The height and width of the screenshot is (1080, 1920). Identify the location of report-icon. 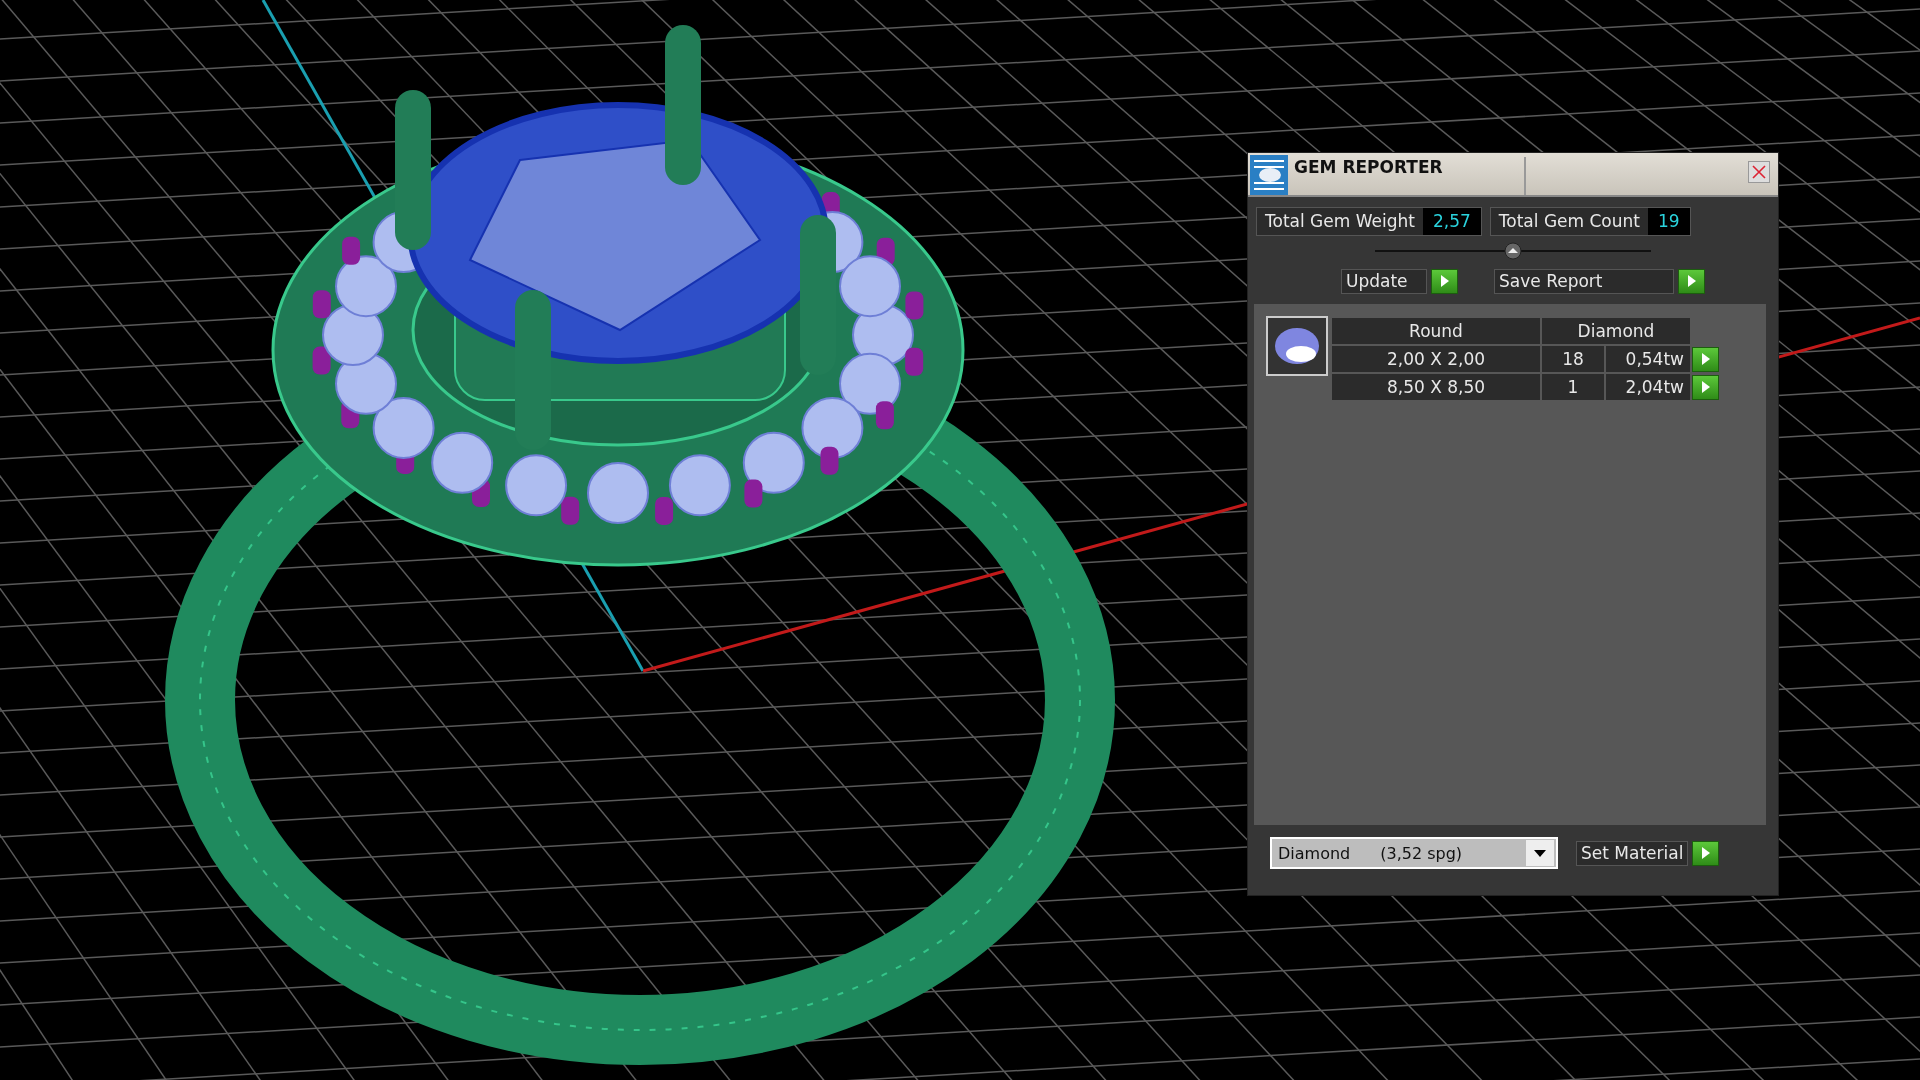
(1269, 175).